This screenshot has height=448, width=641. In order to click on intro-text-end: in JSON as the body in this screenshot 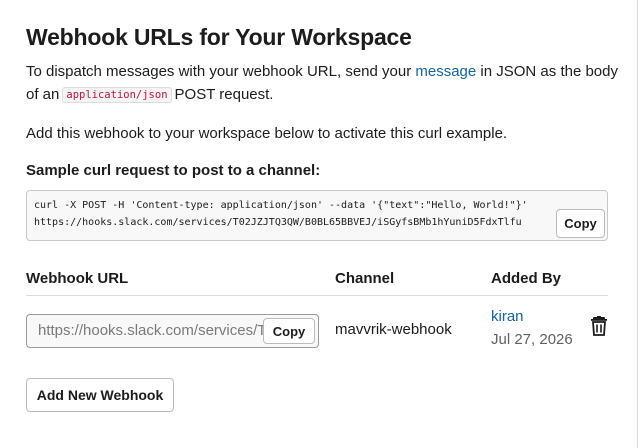, I will do `click(547, 71)`.